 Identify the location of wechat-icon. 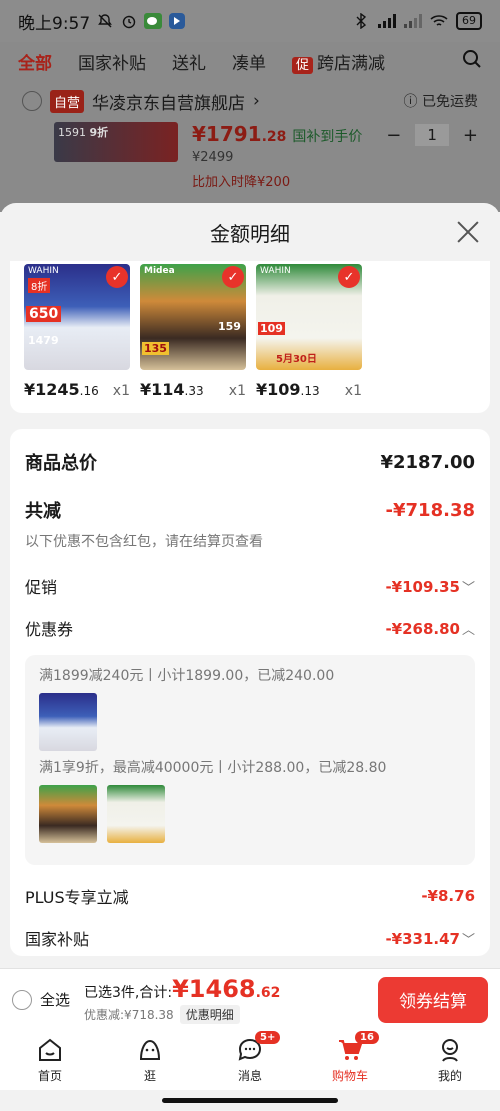
(153, 21).